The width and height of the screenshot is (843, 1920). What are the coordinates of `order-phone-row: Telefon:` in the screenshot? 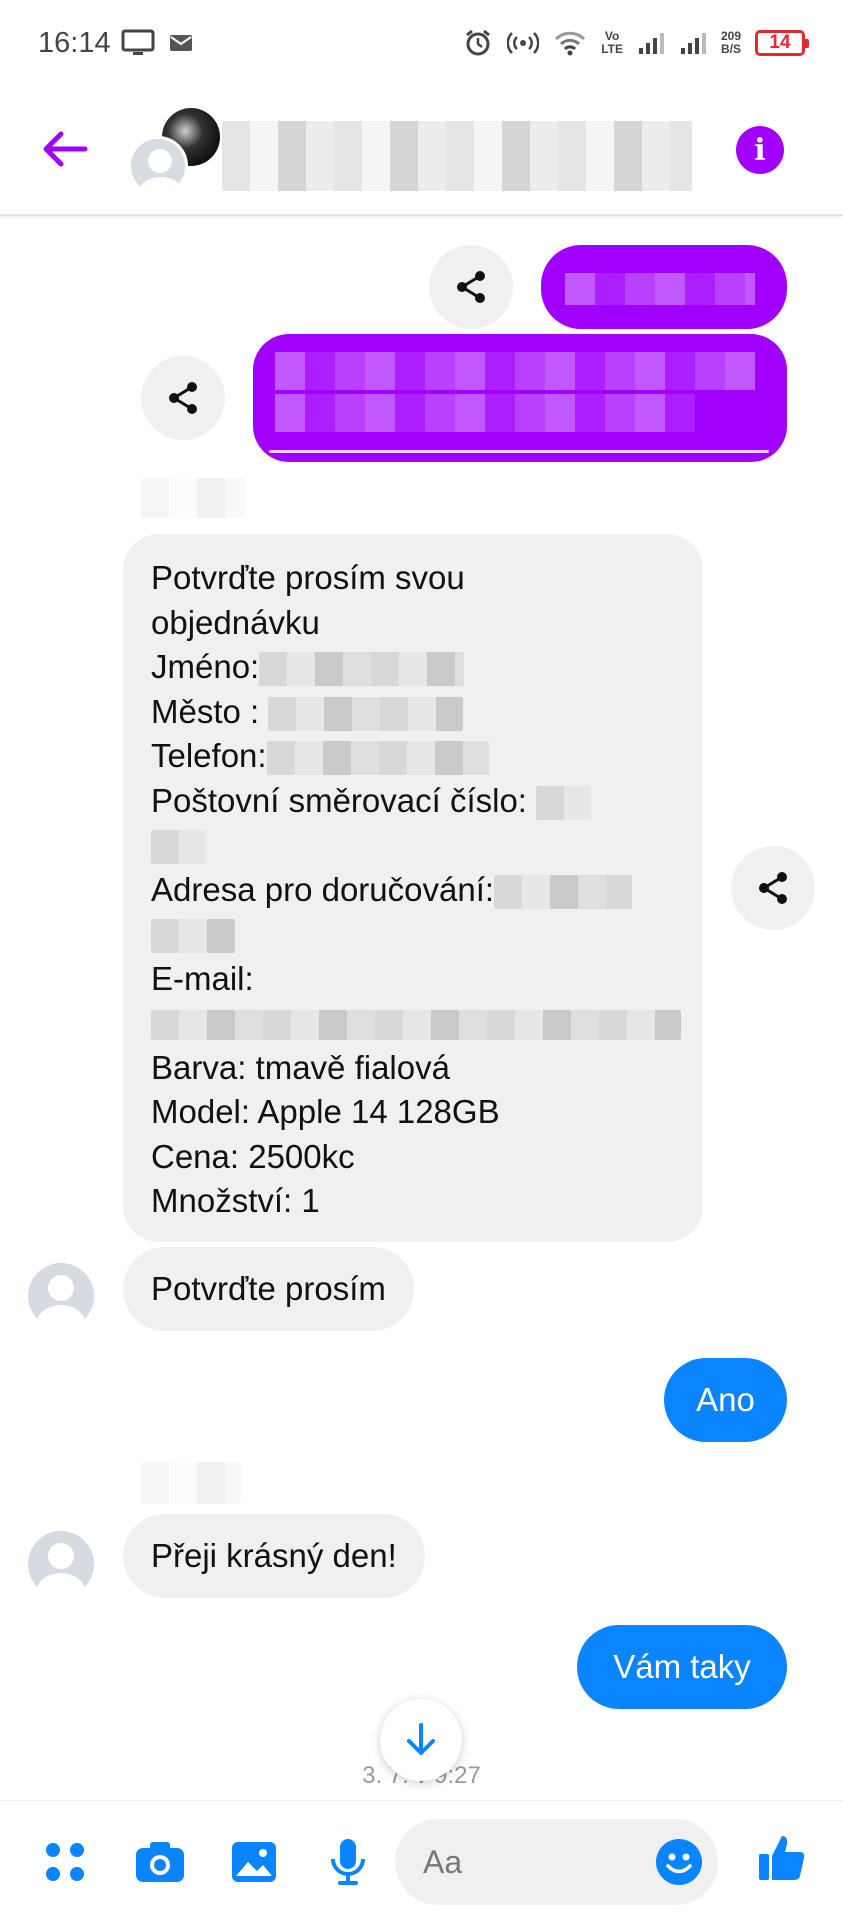 It's located at (413, 756).